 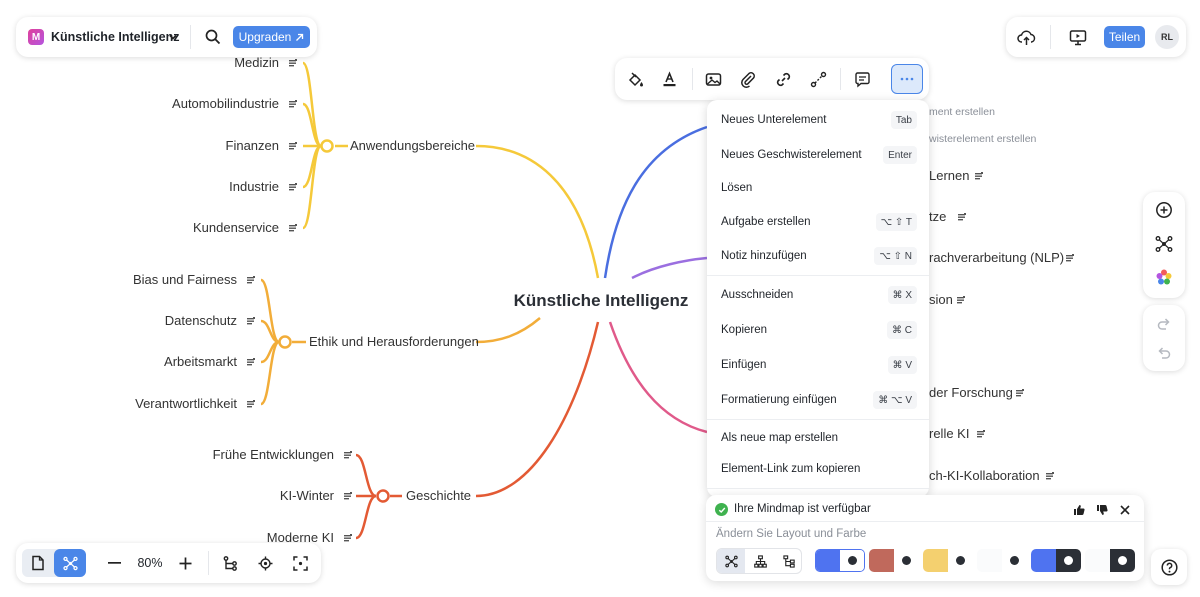 What do you see at coordinates (1079, 510) in the screenshot?
I see `thumbs-up-icon` at bounding box center [1079, 510].